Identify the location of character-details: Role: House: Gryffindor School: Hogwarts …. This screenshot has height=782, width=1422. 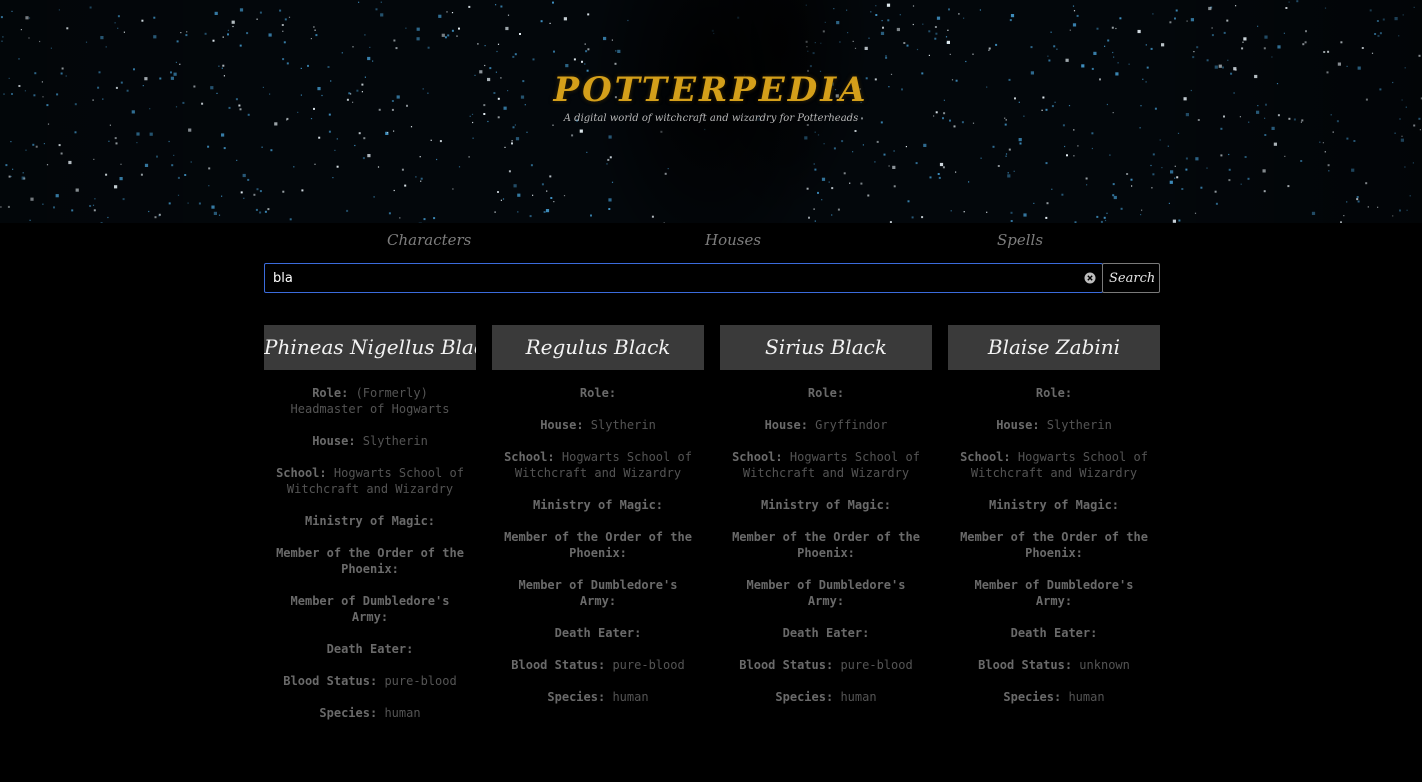
(826, 537).